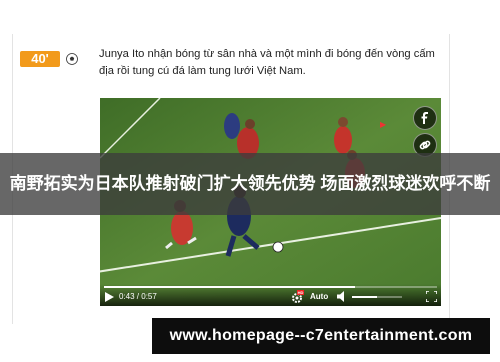  I want to click on hd-badge: HD, so click(301, 292).